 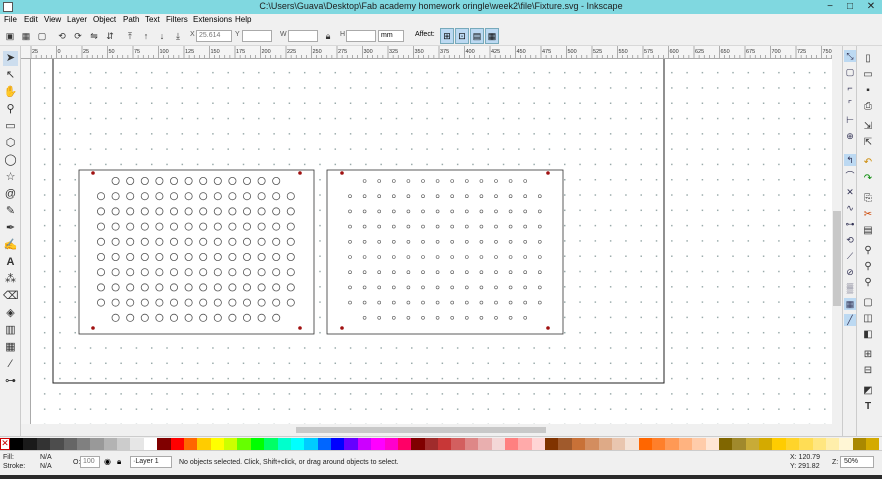 I want to click on horizontal-scrollbar, so click(x=431, y=430).